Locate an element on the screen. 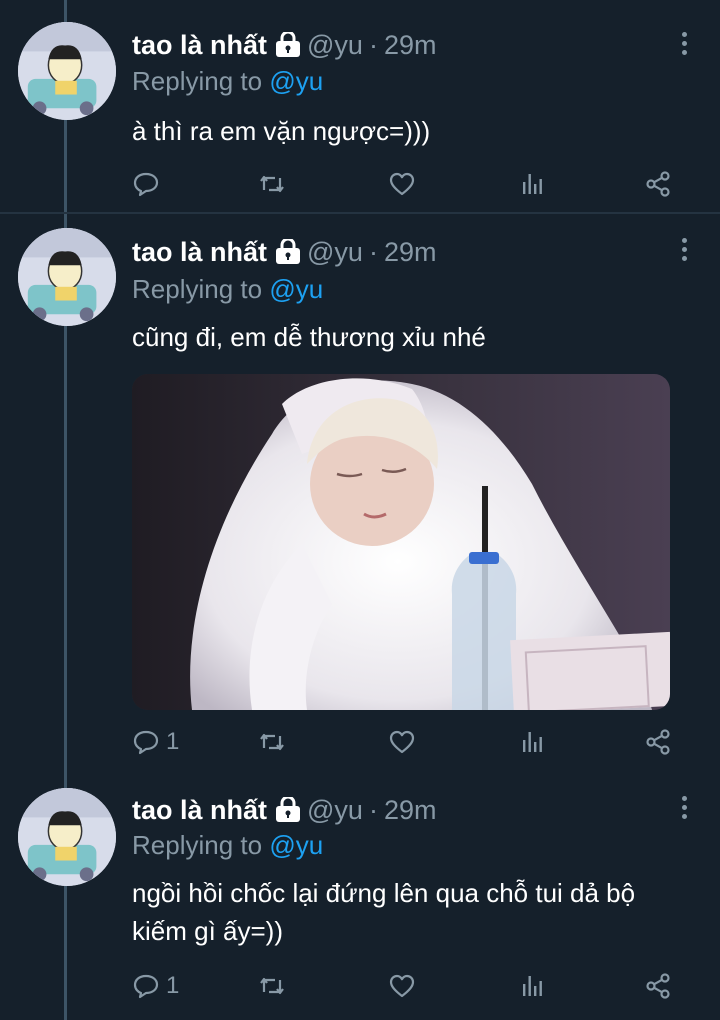  tweet-text: à thì ra em vặn ngược=))) is located at coordinates (281, 131).